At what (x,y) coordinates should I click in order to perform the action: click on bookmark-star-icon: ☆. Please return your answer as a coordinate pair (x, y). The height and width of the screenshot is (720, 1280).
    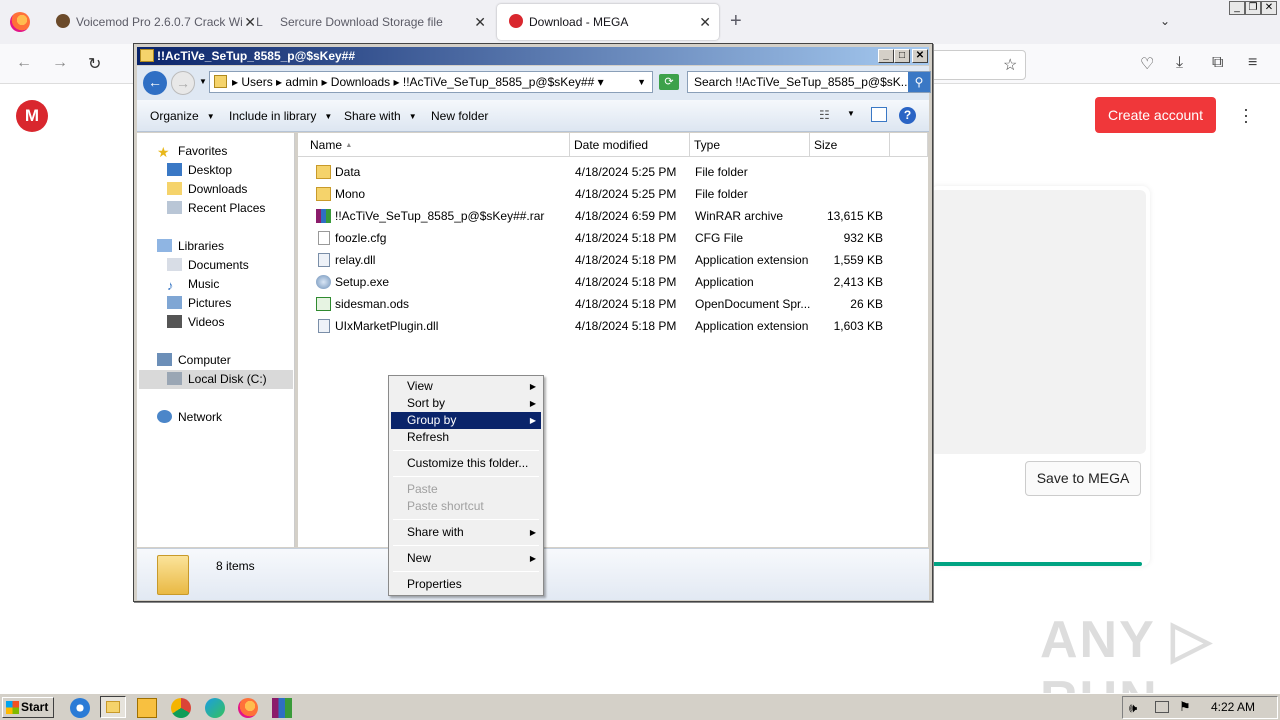
    Looking at the image, I should click on (1010, 65).